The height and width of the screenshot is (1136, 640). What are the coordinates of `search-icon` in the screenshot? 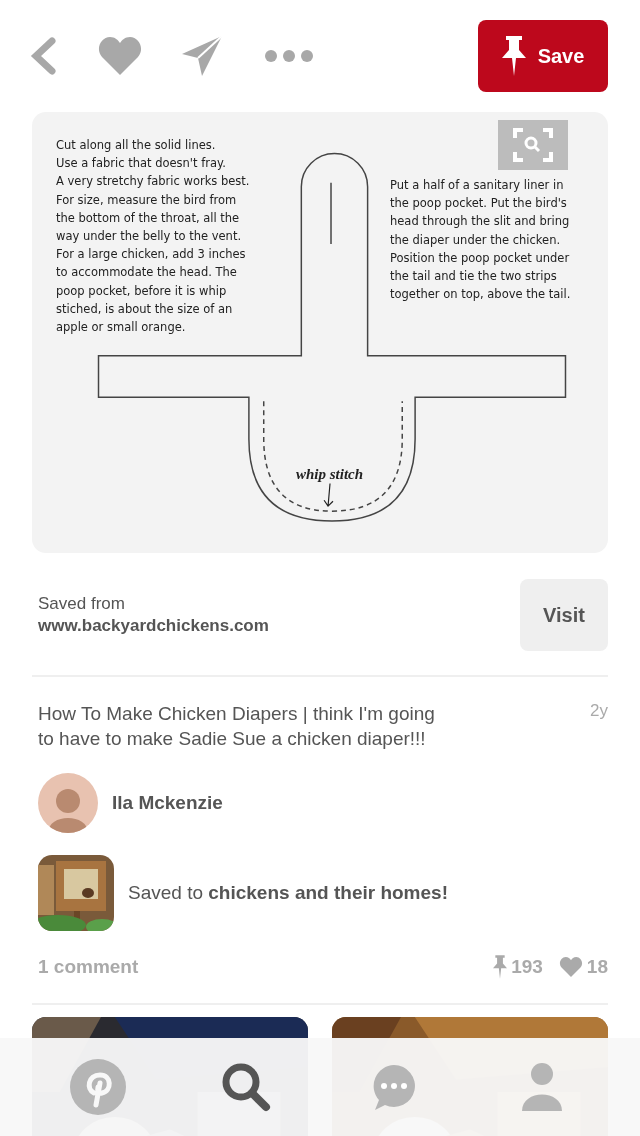 It's located at (246, 1087).